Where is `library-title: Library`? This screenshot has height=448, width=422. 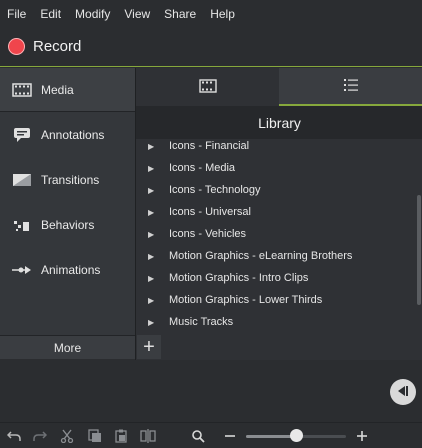
library-title: Library is located at coordinates (279, 122).